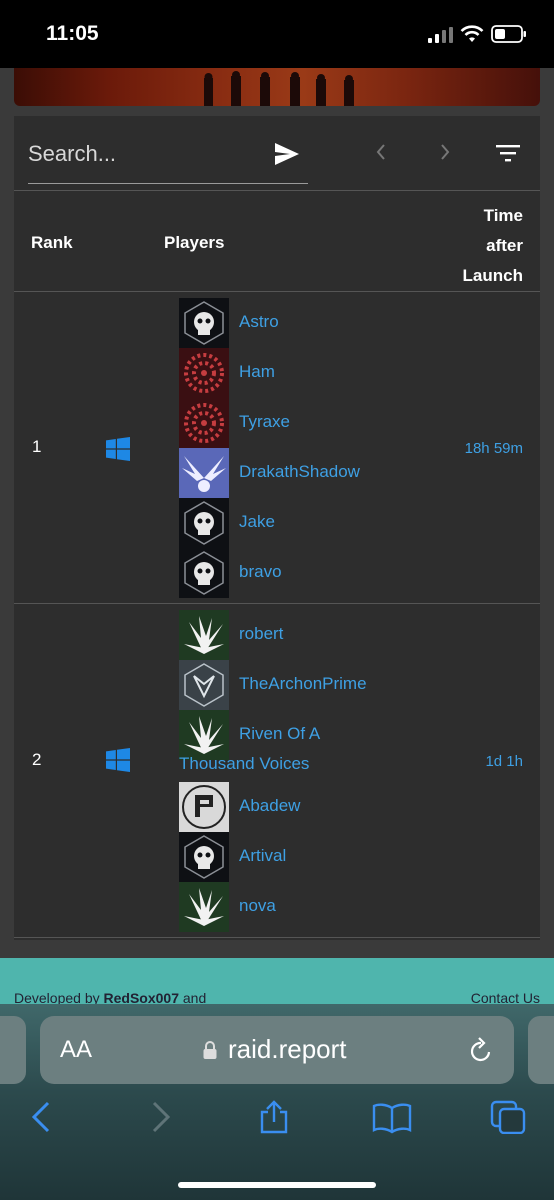 This screenshot has height=1200, width=554. What do you see at coordinates (257, 906) in the screenshot?
I see `player-name: nova` at bounding box center [257, 906].